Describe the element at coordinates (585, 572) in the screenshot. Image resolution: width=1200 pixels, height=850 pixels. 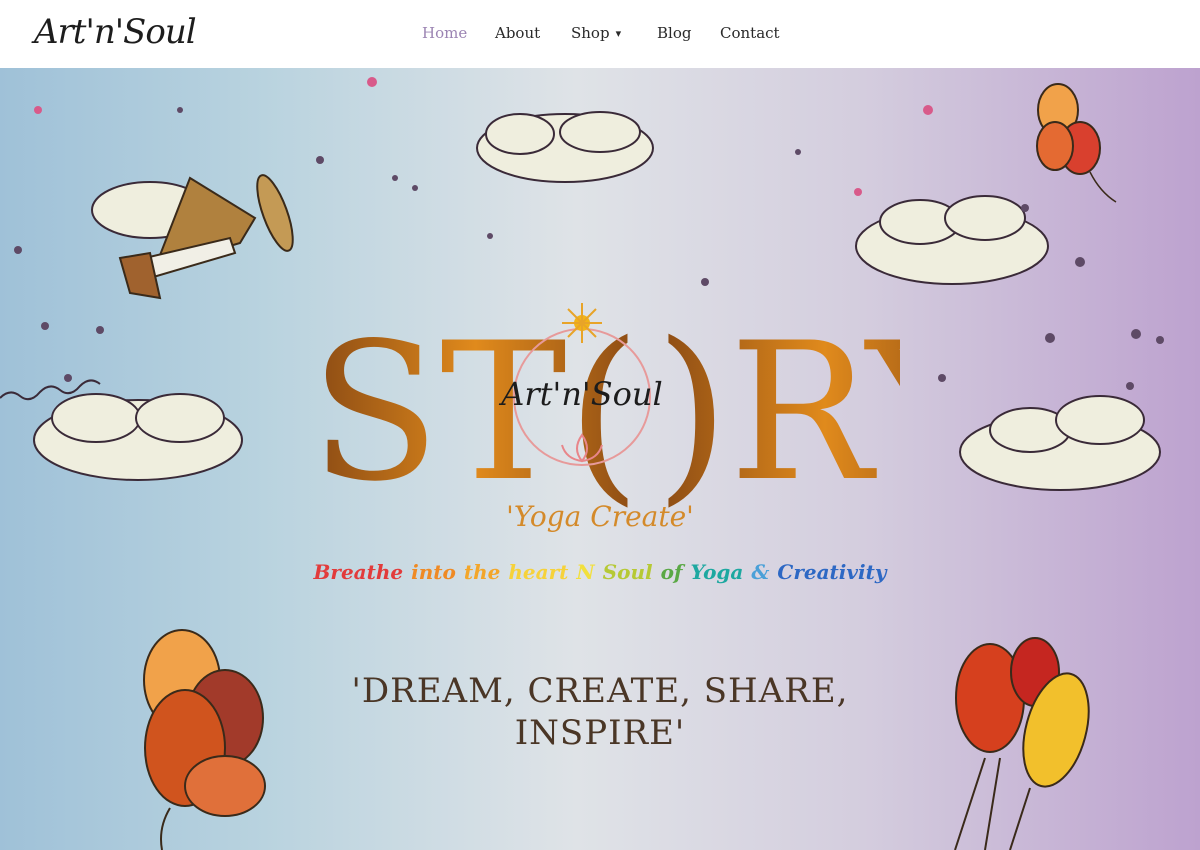
I see `tagline-word: N` at that location.